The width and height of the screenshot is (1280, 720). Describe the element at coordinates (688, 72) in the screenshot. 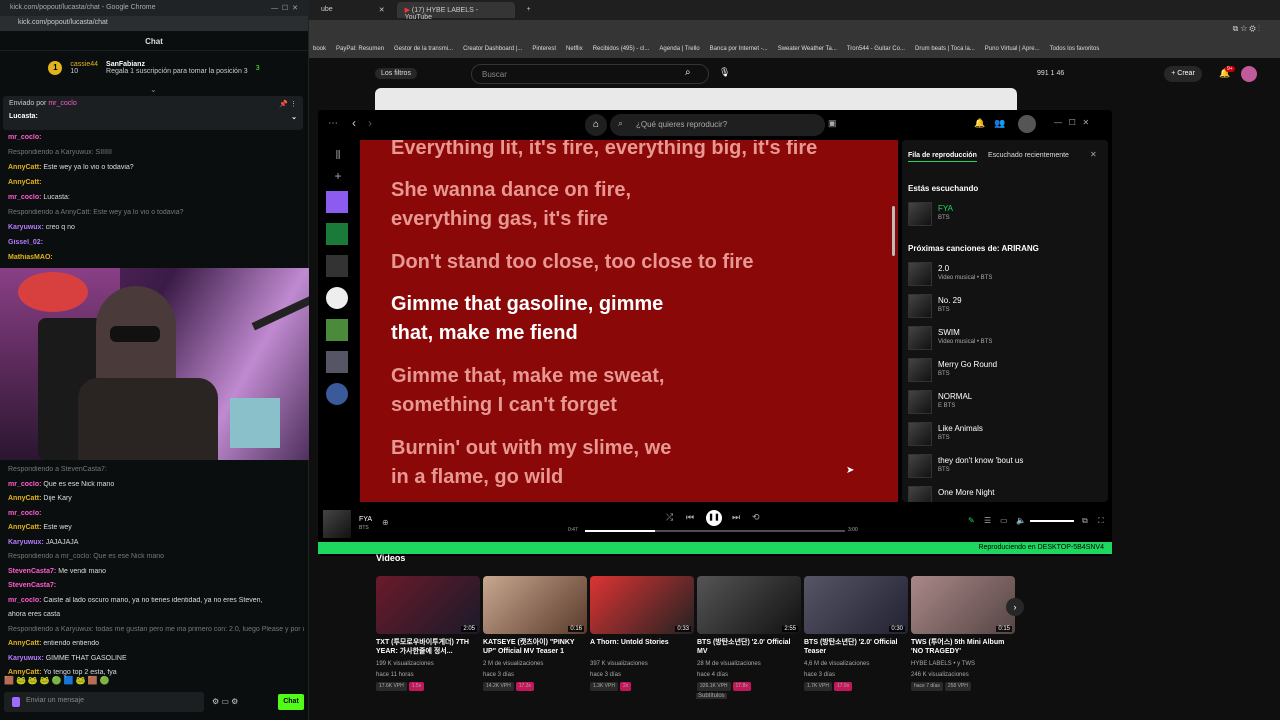

I see `search-icon: ⌕` at that location.